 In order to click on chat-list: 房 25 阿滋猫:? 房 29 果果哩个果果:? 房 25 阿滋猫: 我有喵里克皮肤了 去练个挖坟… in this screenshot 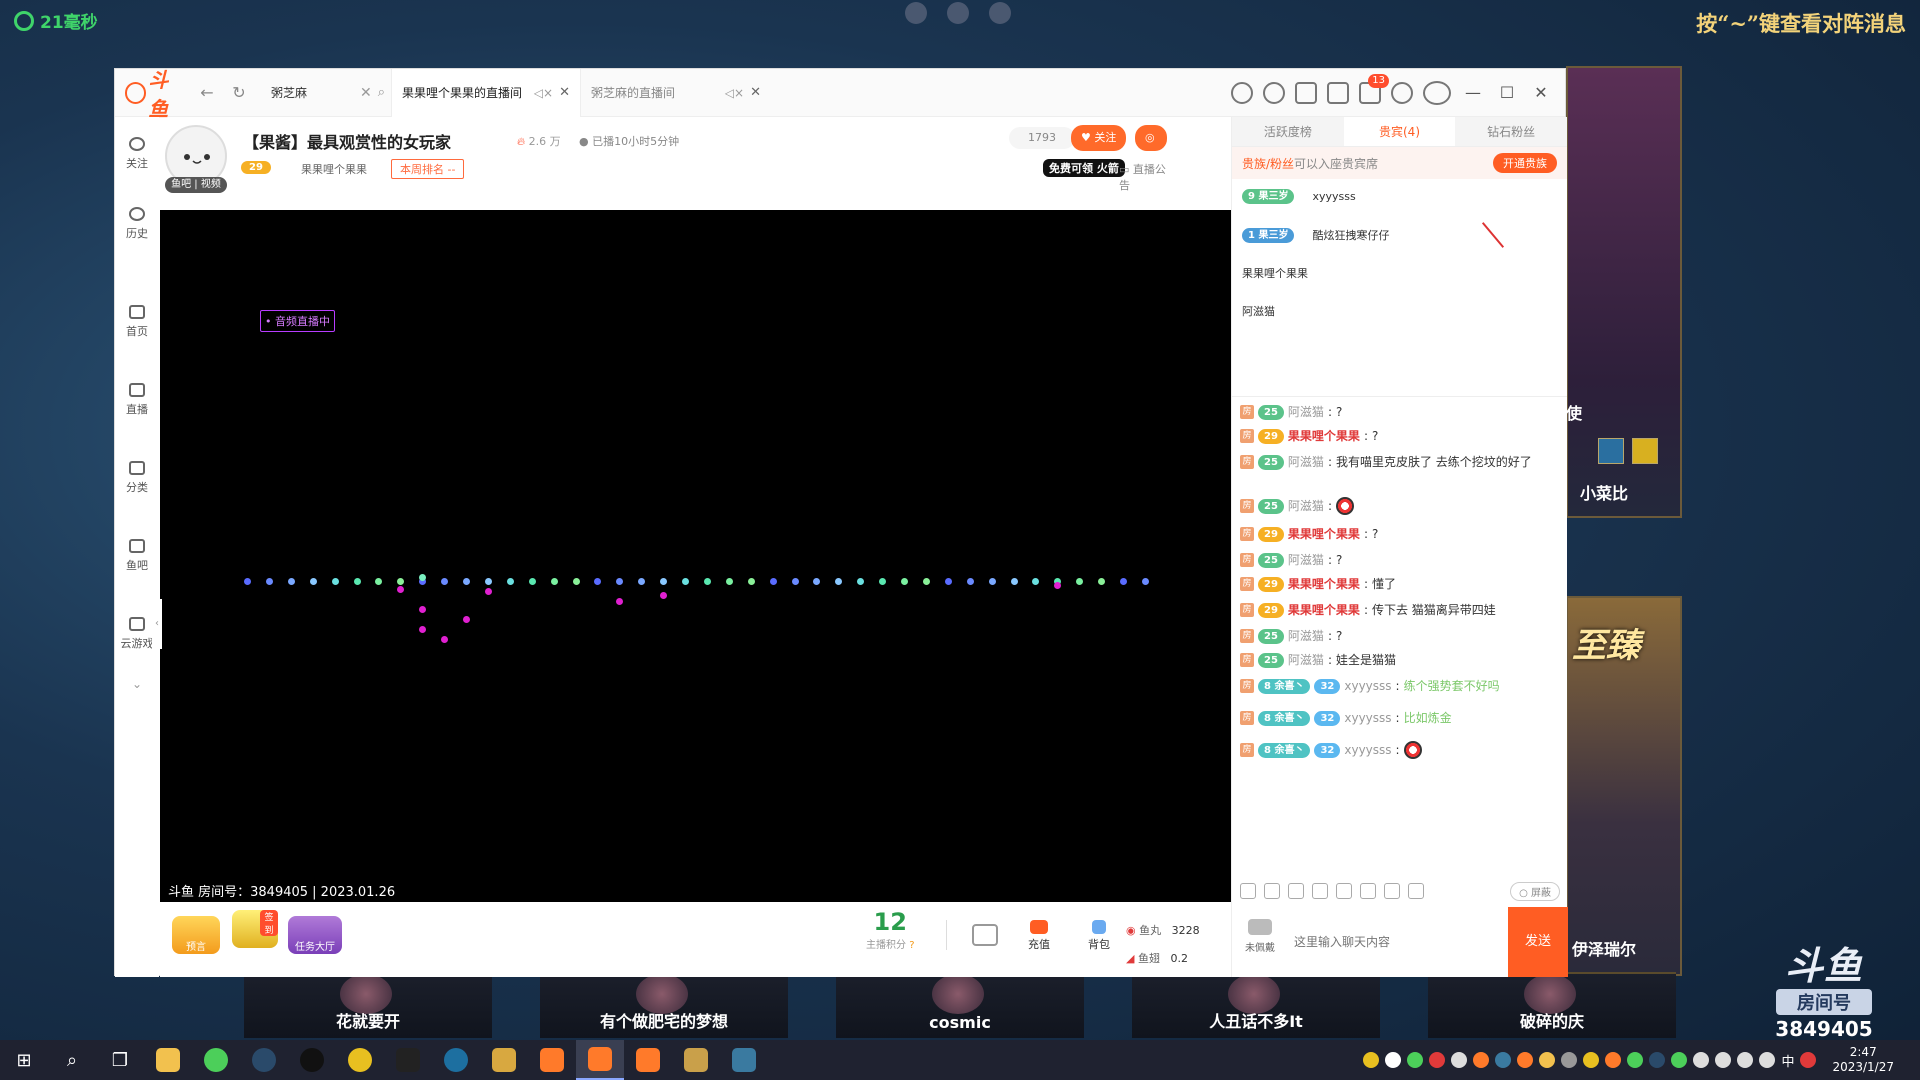, I will do `click(1400, 636)`.